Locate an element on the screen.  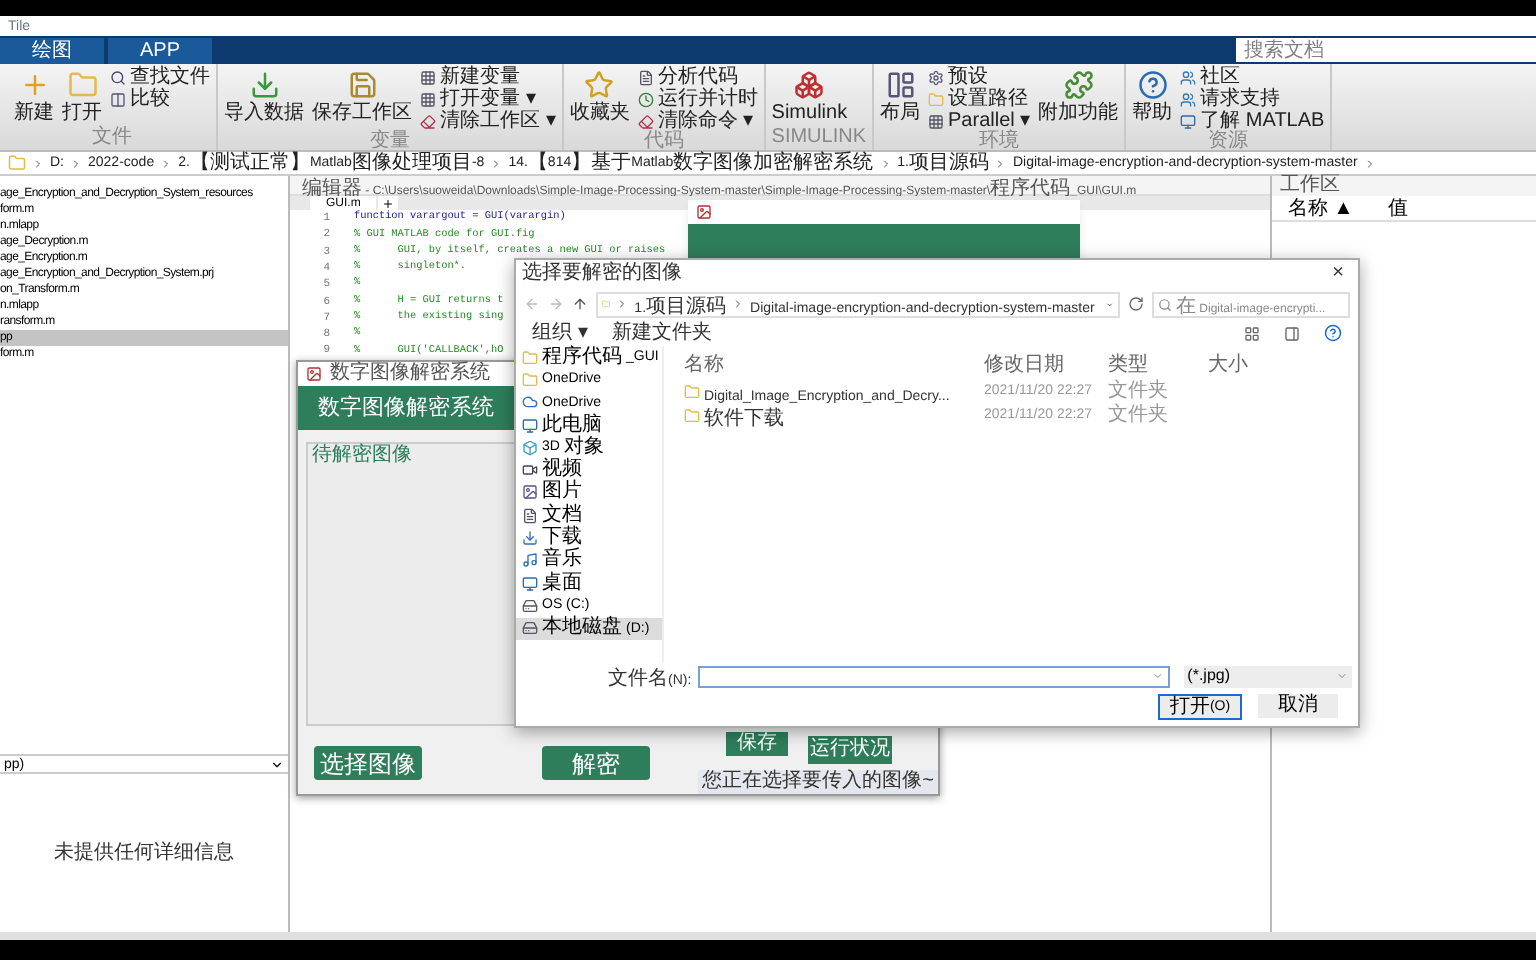
toolbar-button: Parallel ▾ is located at coordinates (979, 121).